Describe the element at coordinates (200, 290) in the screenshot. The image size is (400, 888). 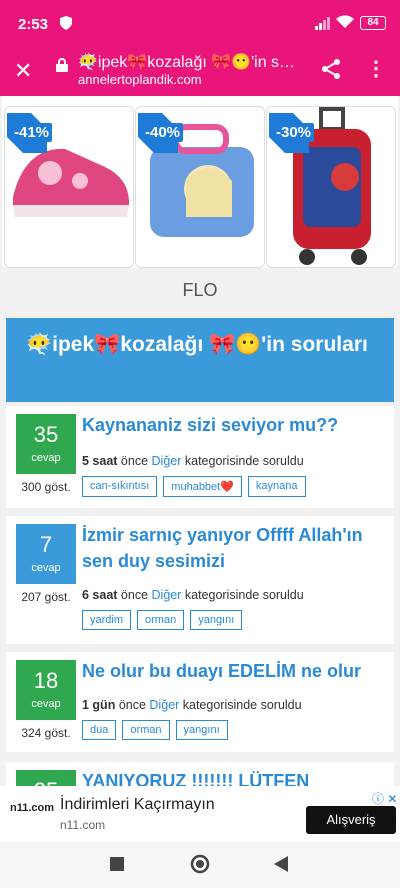
I see `brand-label: FLO` at that location.